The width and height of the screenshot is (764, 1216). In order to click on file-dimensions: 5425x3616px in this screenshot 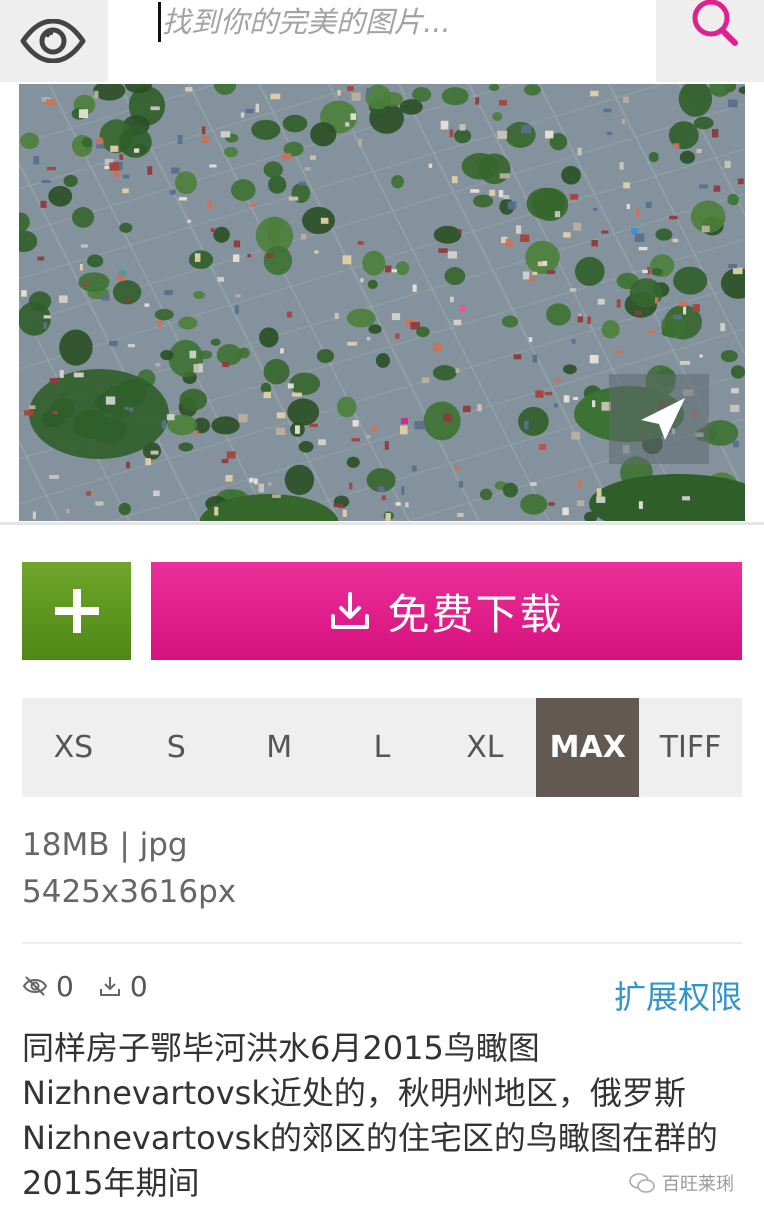, I will do `click(129, 892)`.